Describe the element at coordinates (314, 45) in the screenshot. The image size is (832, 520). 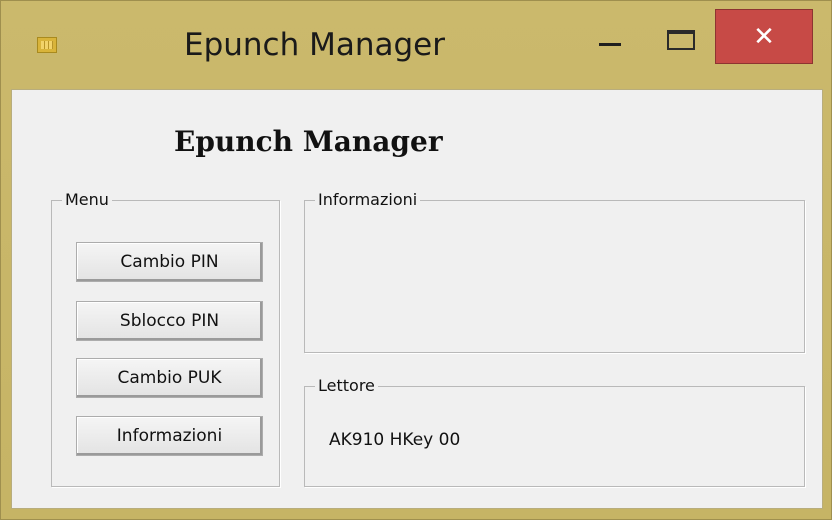
I see `window-title: Epunch Manager` at that location.